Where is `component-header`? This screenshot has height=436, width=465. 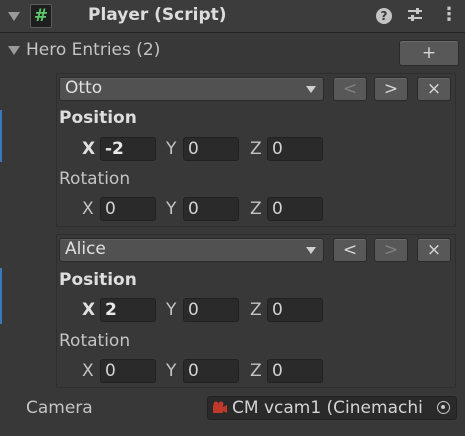
component-header is located at coordinates (232, 16).